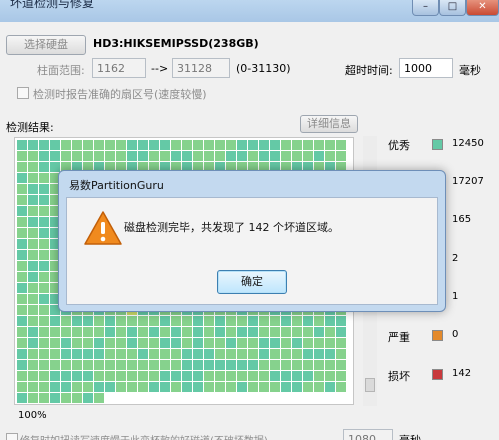 This screenshot has width=499, height=440. What do you see at coordinates (468, 143) in the screenshot?
I see `legend-count-excellent: 12450` at bounding box center [468, 143].